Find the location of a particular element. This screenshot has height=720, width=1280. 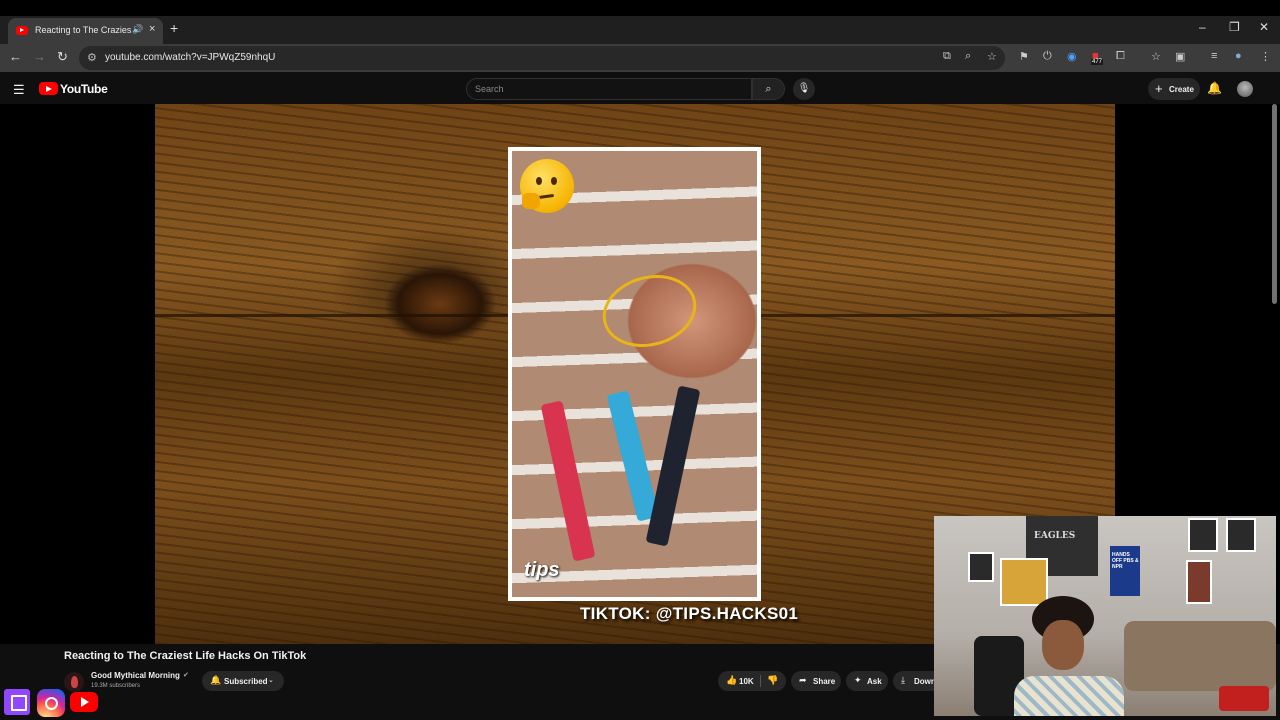

face is located at coordinates (1063, 645).